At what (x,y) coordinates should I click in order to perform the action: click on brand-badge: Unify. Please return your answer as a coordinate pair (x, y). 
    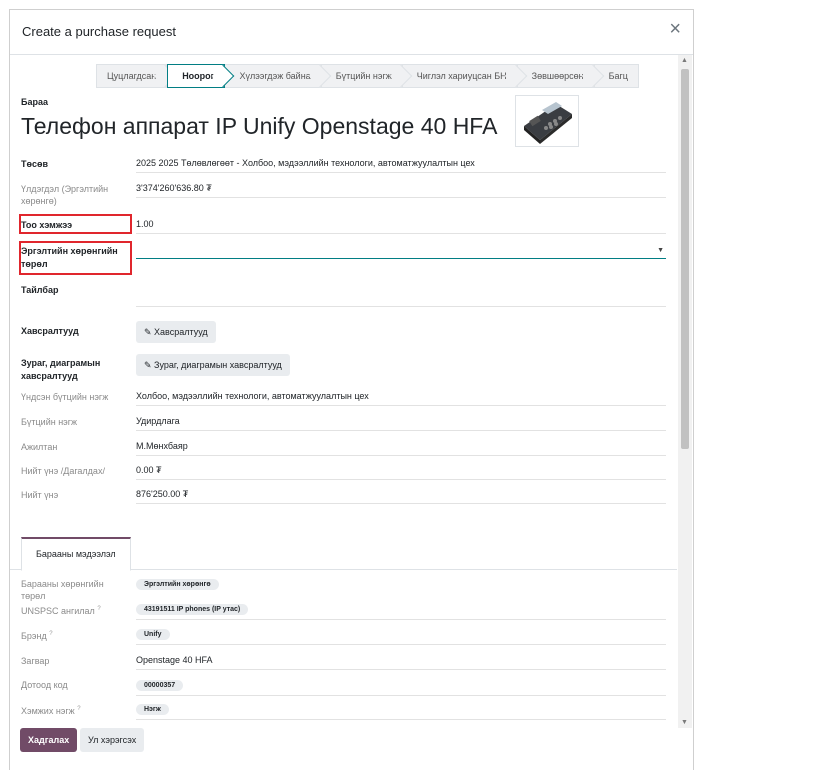
    Looking at the image, I should click on (153, 634).